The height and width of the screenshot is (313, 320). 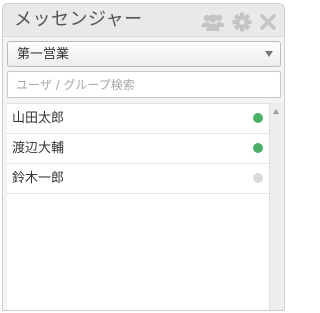 I want to click on user-name: 渡辺大輔, so click(x=38, y=148).